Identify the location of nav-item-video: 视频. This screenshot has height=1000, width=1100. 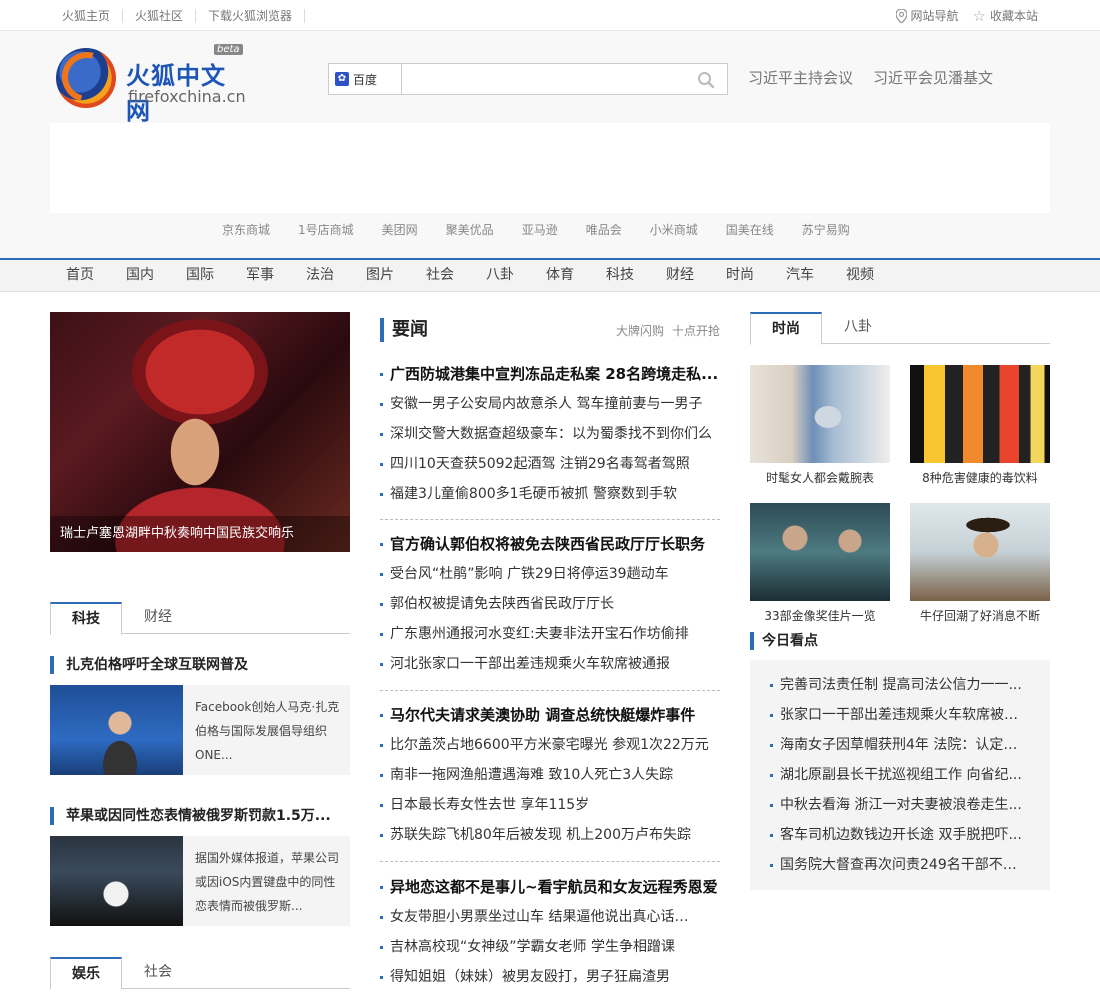
(860, 275).